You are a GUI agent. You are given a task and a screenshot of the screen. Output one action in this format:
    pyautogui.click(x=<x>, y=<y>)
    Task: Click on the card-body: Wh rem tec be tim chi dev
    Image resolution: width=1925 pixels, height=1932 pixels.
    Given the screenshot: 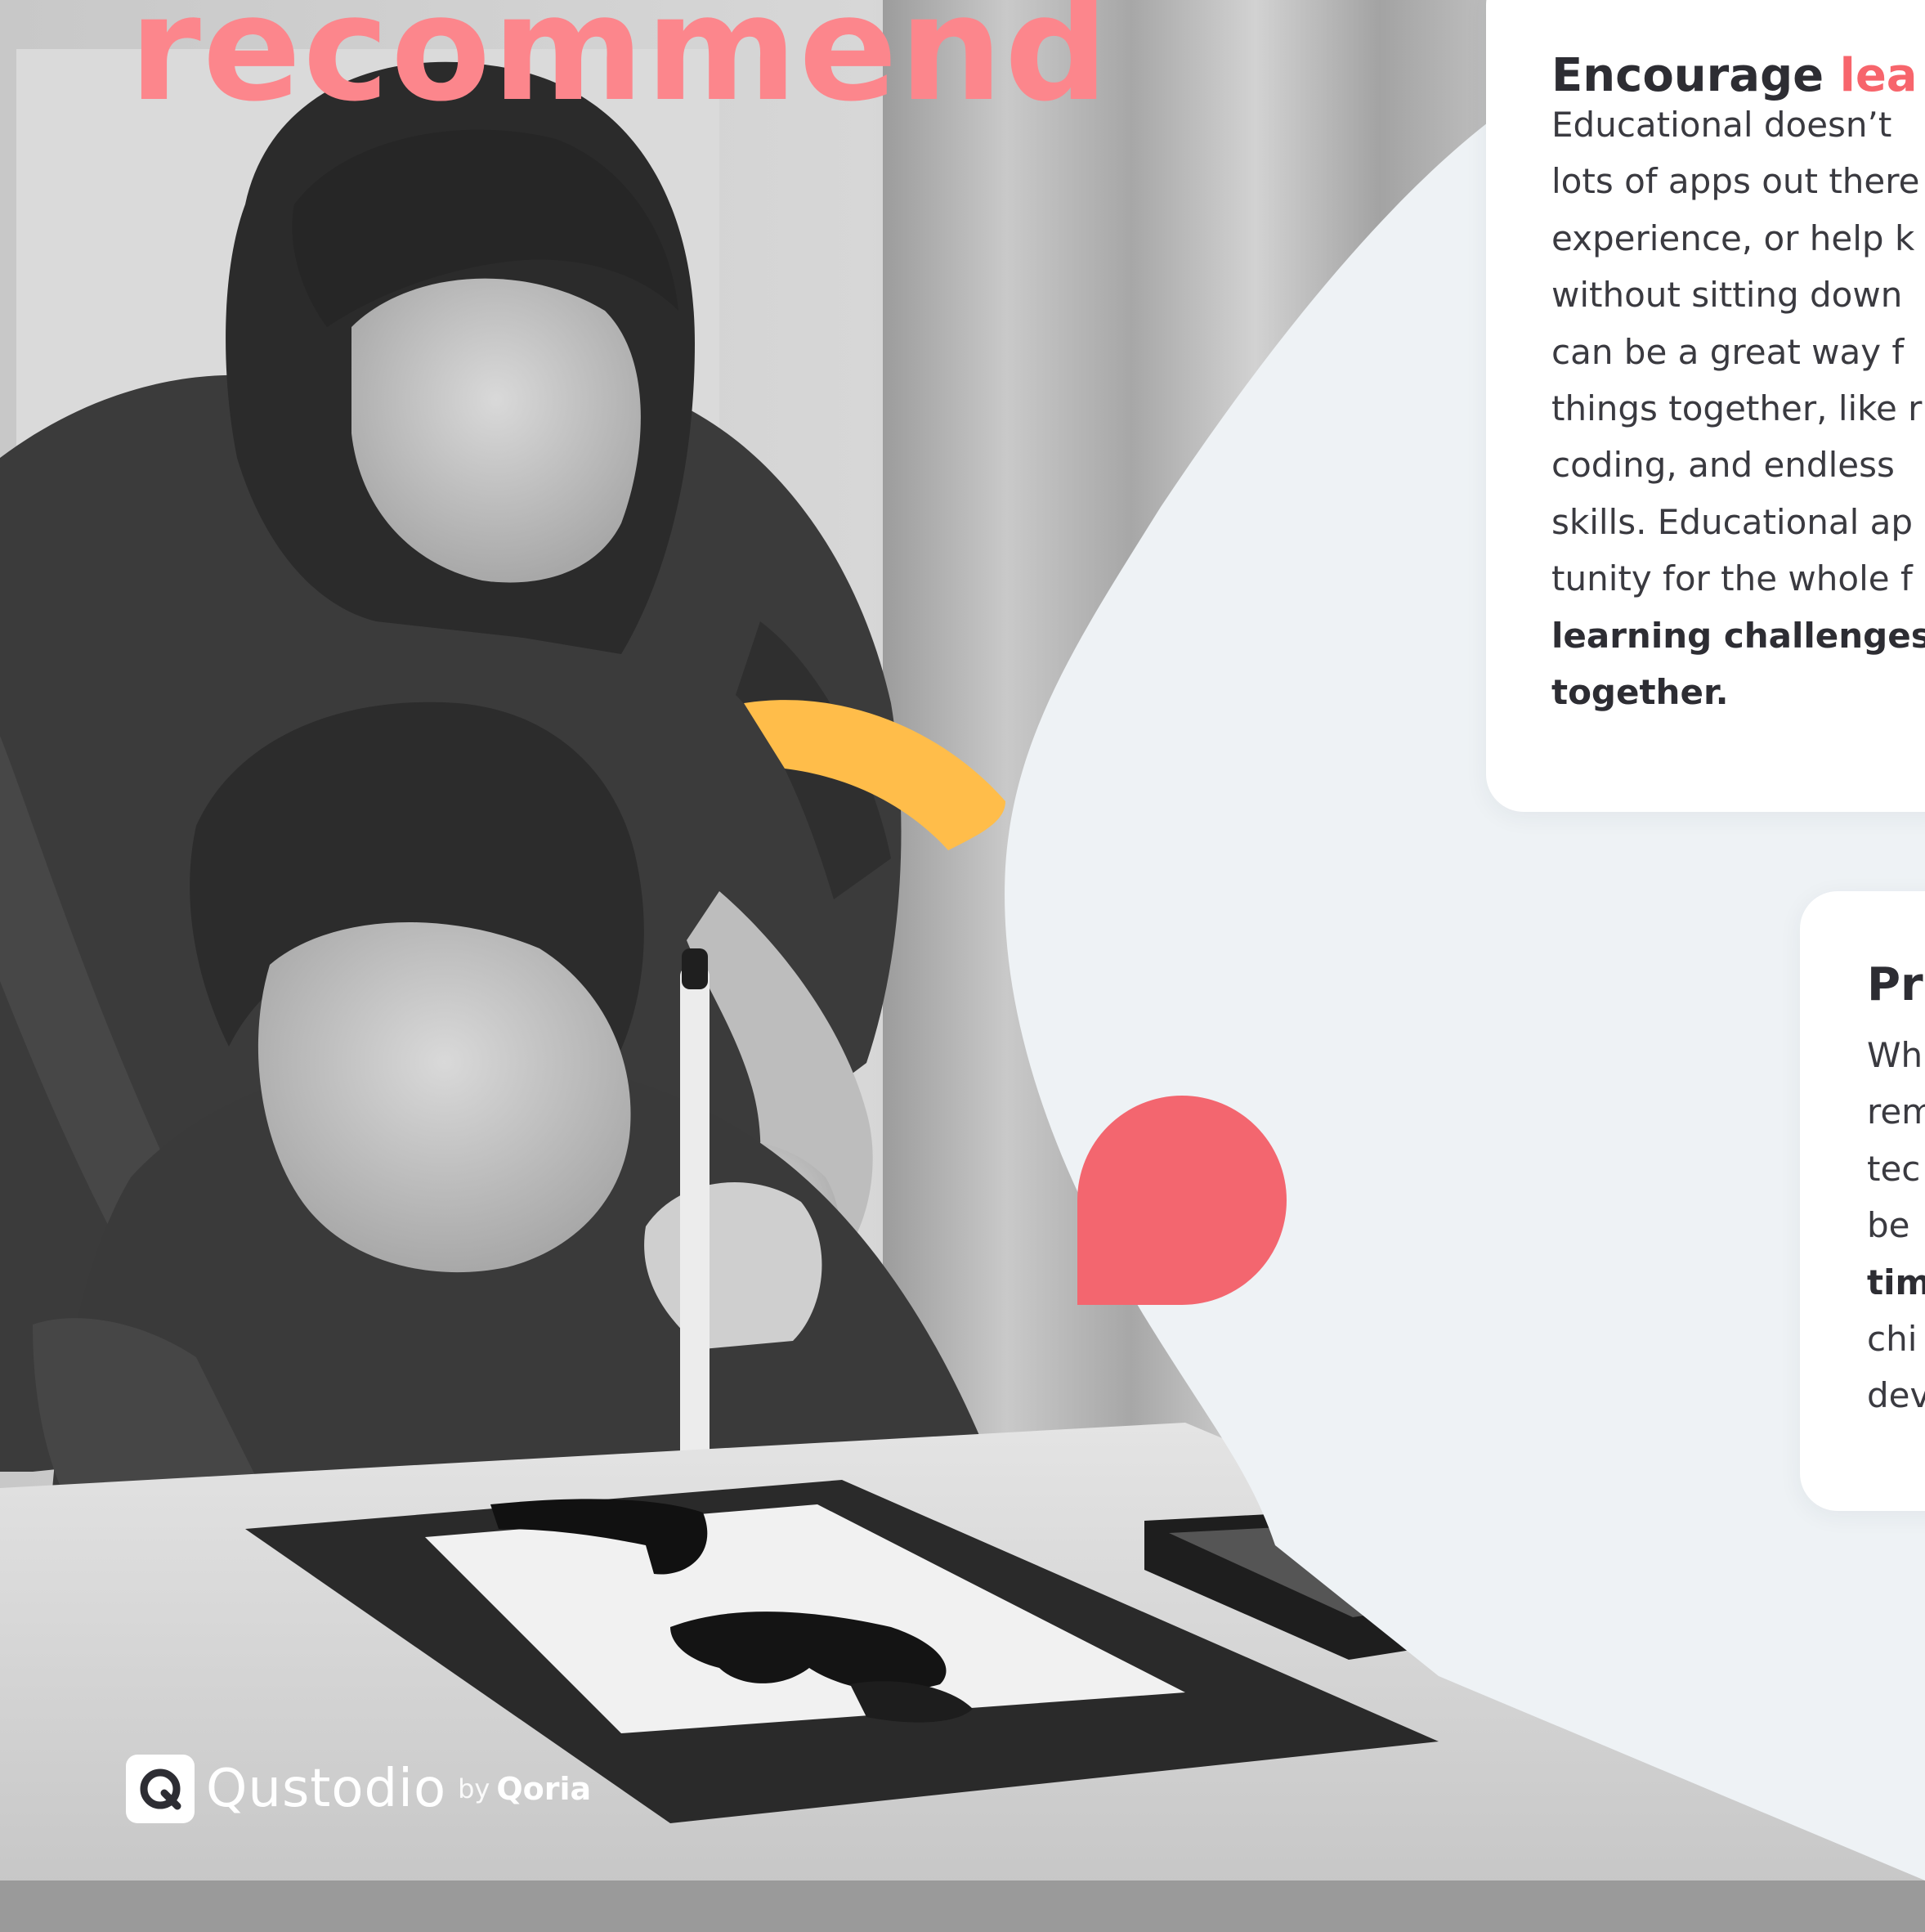 What is the action you would take?
    pyautogui.click(x=1896, y=1225)
    